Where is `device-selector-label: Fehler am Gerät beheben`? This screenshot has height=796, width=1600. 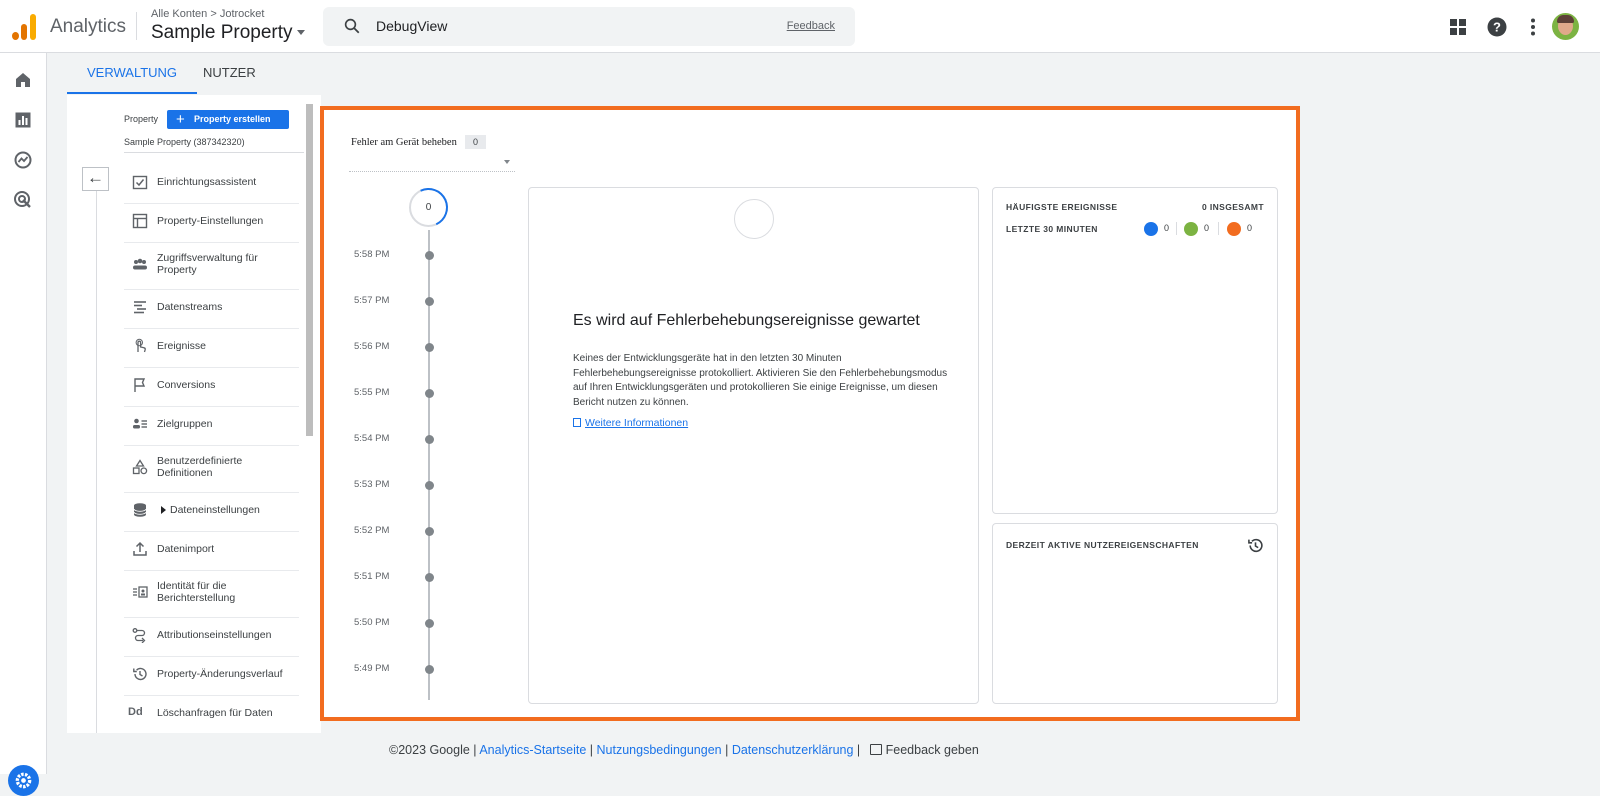 device-selector-label: Fehler am Gerät beheben is located at coordinates (404, 142).